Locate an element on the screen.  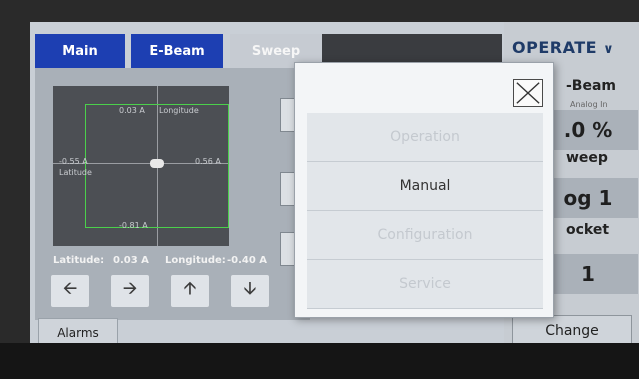
arrow-left-icon: 🡨 is located at coordinates (70, 288).